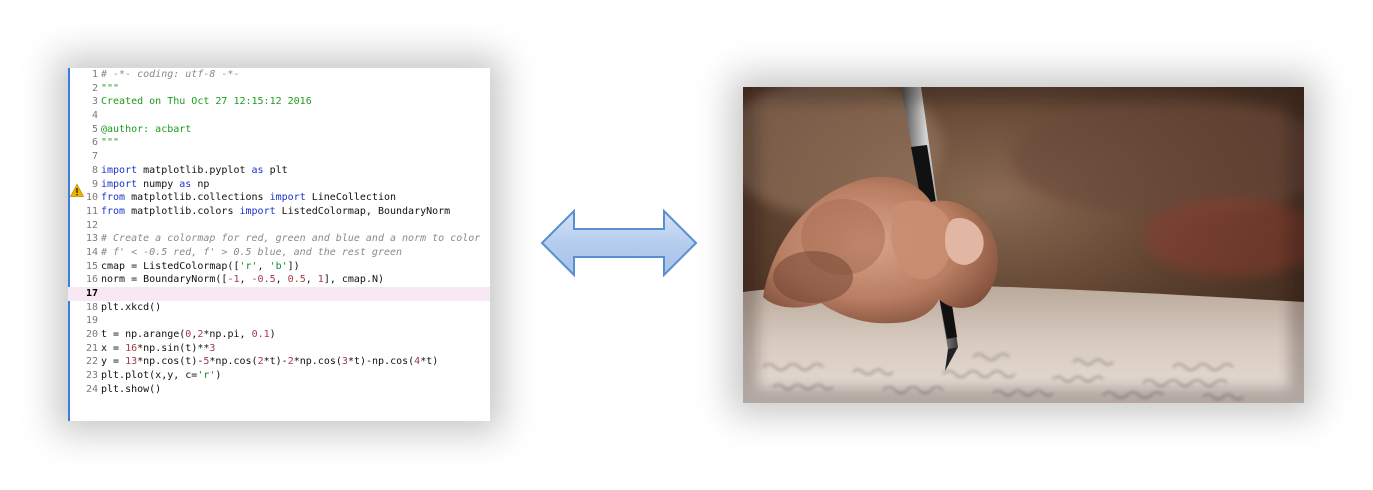  Describe the element at coordinates (279, 143) in the screenshot. I see `code-line: 6 """` at that location.